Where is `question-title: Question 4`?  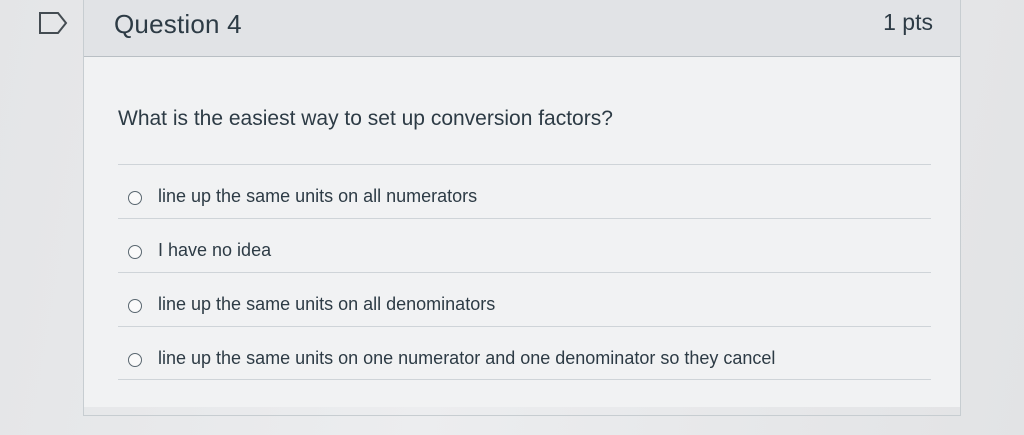
question-title: Question 4 is located at coordinates (178, 24).